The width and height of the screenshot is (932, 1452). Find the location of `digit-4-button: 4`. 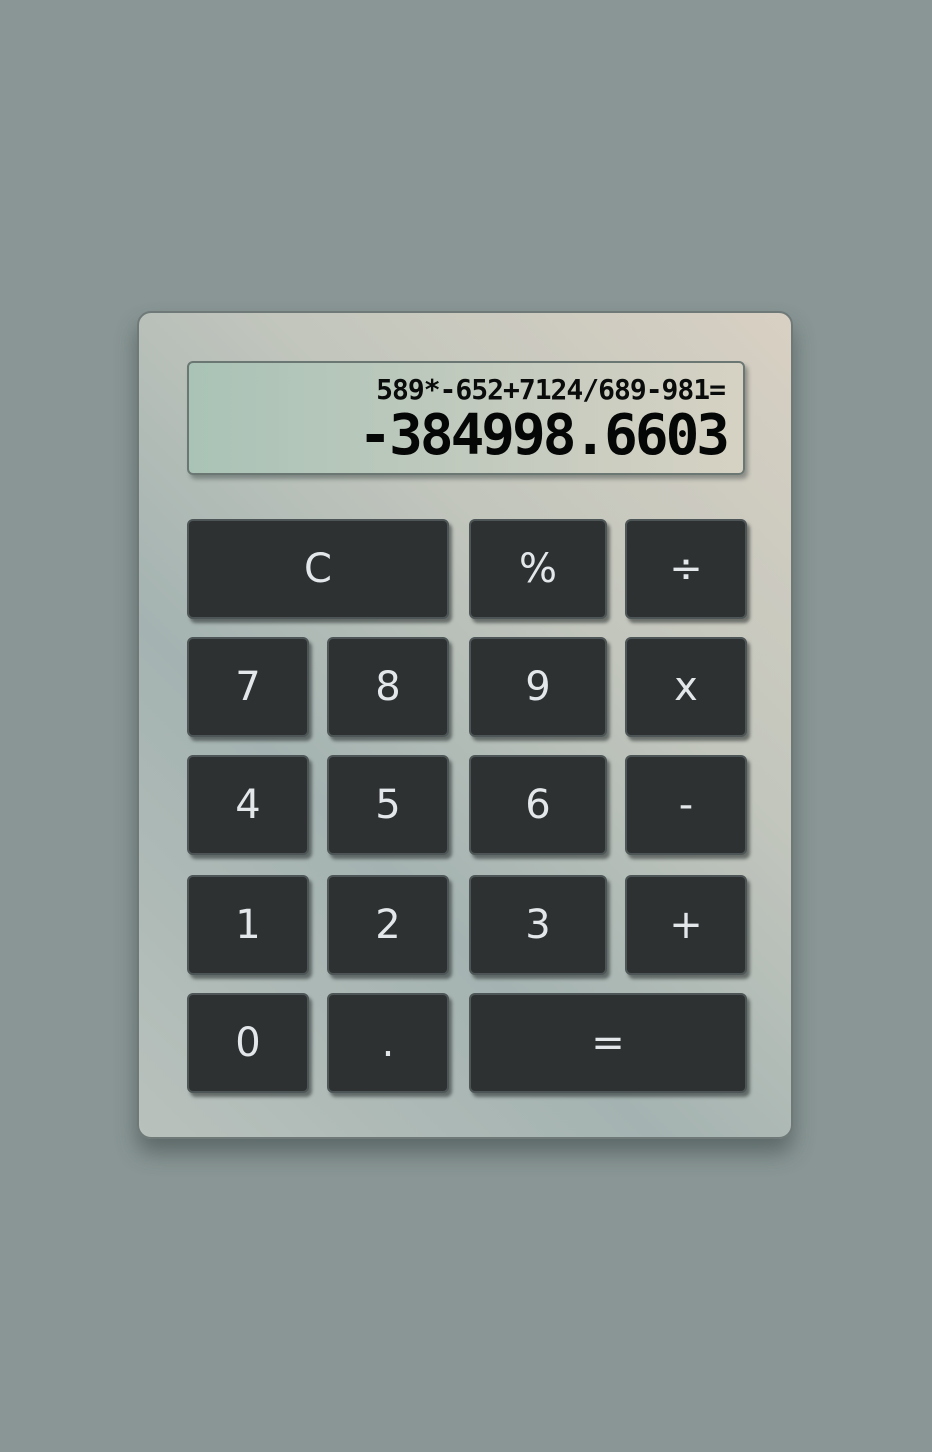

digit-4-button: 4 is located at coordinates (248, 805).